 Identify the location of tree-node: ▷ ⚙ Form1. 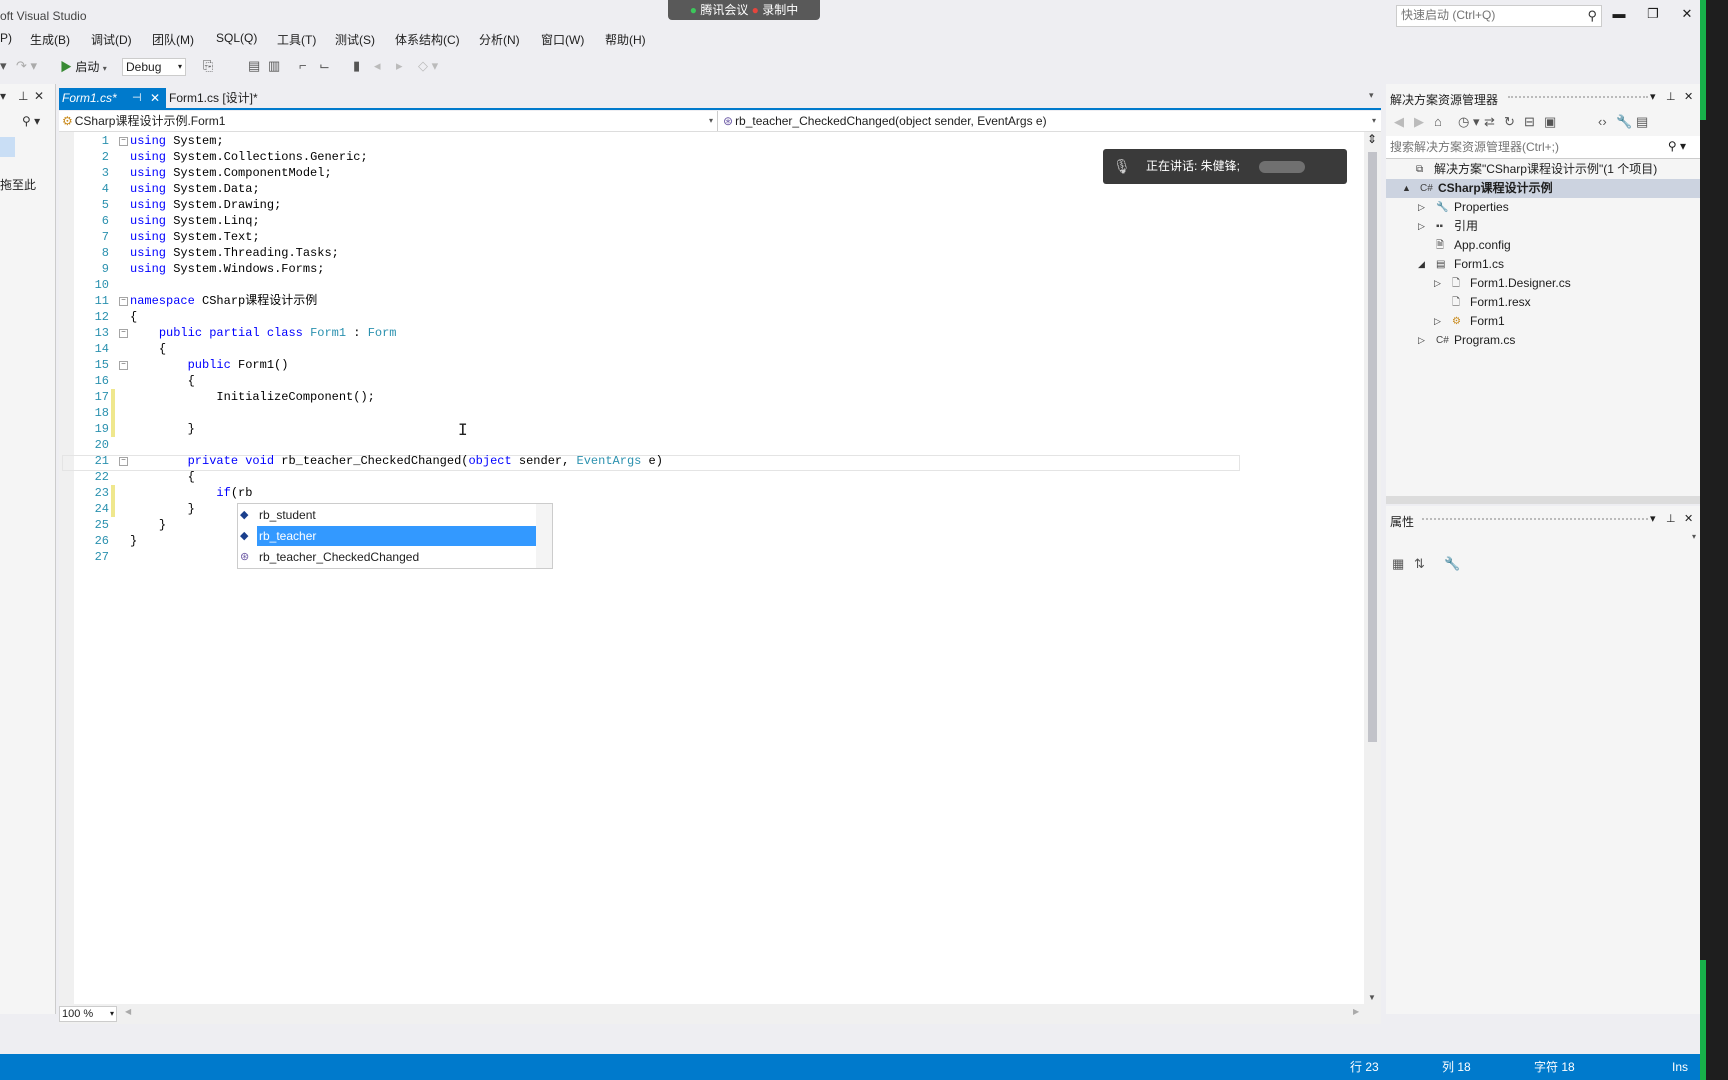
(1543, 321).